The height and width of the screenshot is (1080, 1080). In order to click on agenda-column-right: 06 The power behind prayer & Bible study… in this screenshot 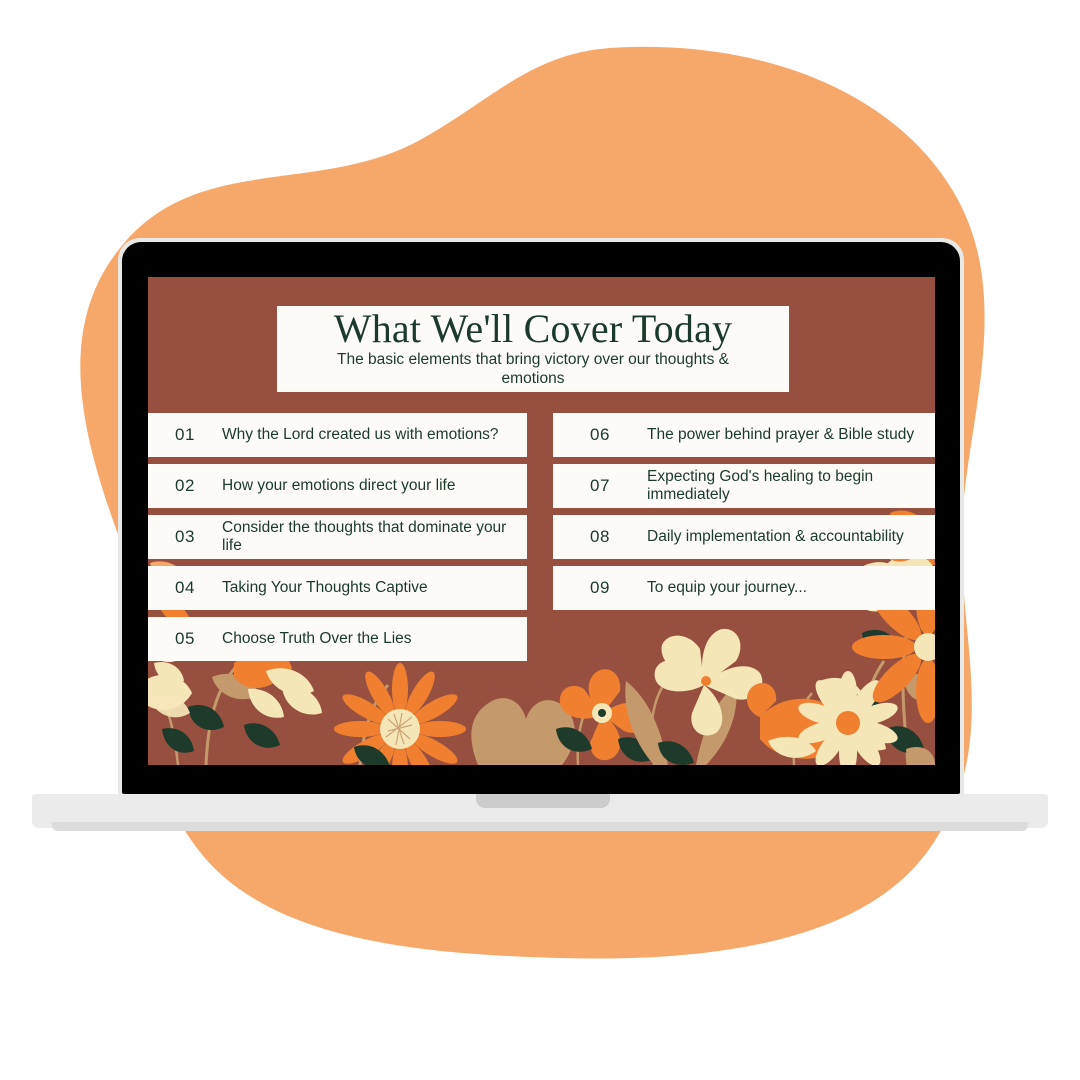, I will do `click(744, 537)`.